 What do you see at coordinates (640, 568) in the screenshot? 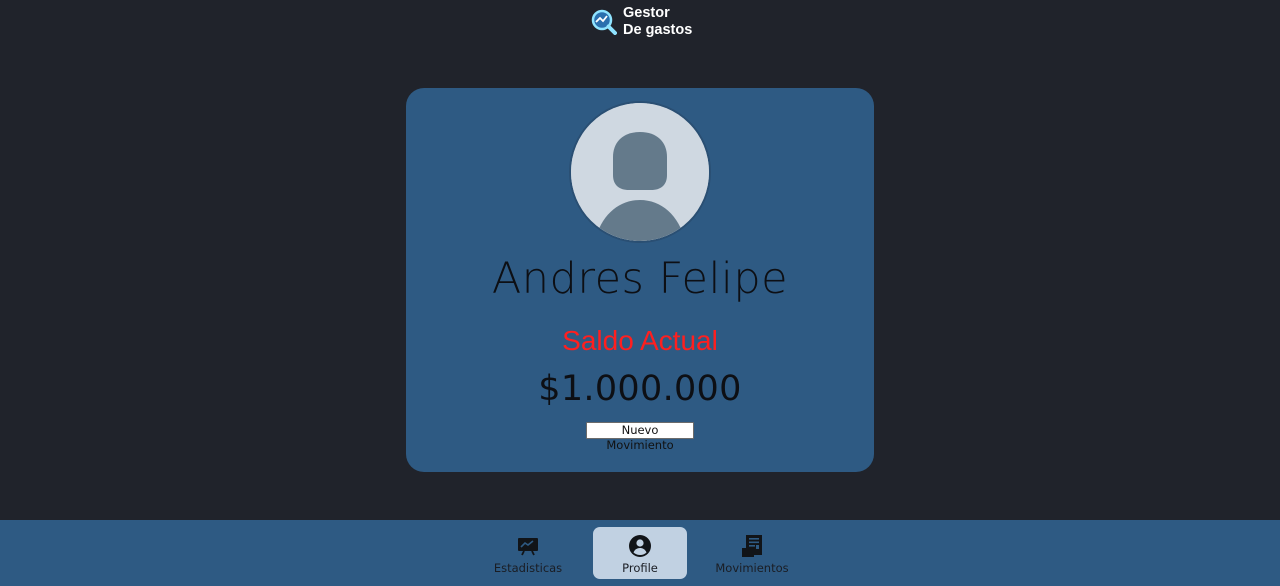
I see `nav-label-profile: Profile` at bounding box center [640, 568].